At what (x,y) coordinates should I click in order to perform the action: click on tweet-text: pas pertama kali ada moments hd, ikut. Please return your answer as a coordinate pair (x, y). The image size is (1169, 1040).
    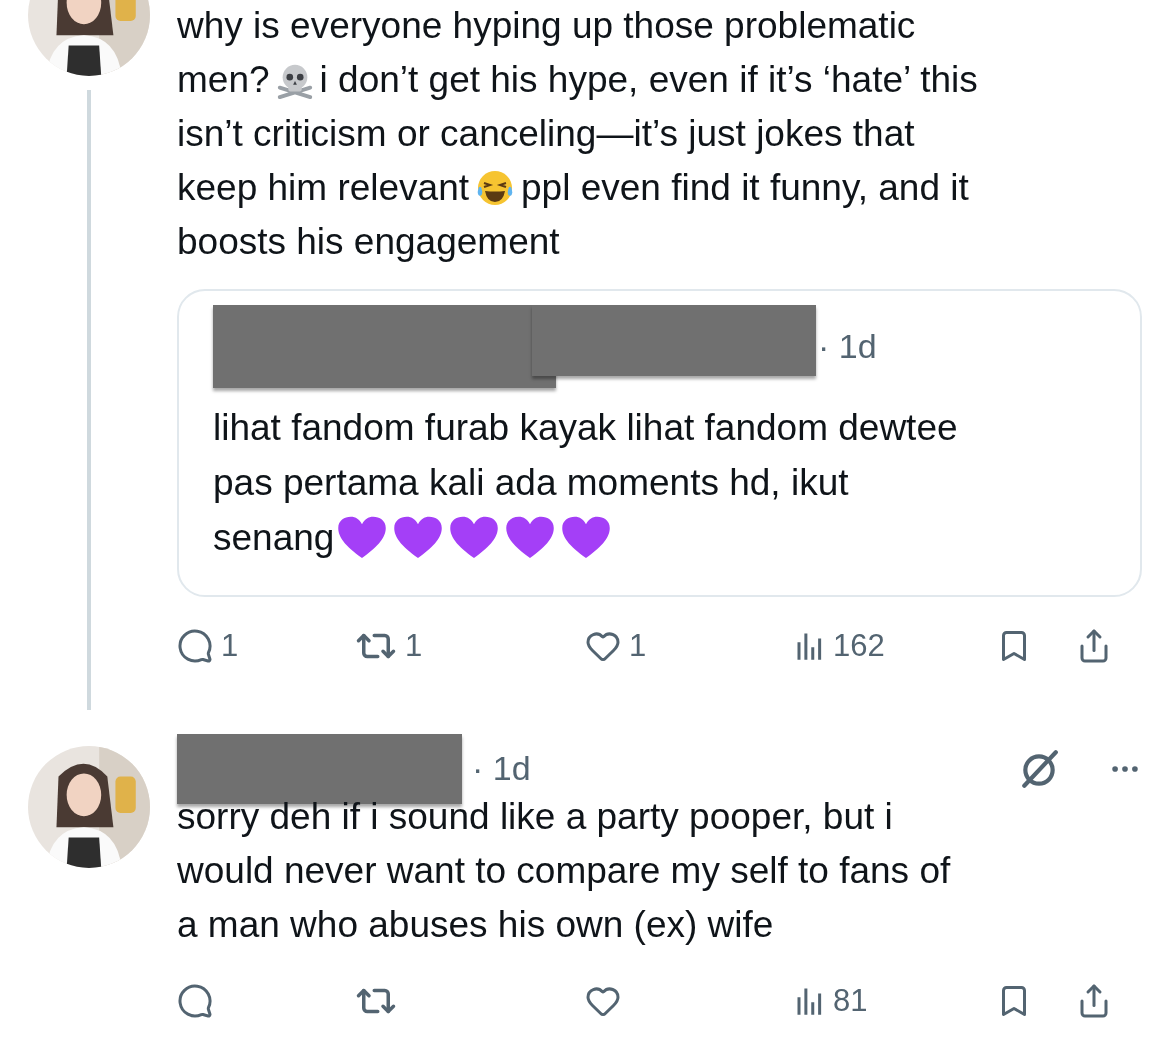
    Looking at the image, I should click on (531, 482).